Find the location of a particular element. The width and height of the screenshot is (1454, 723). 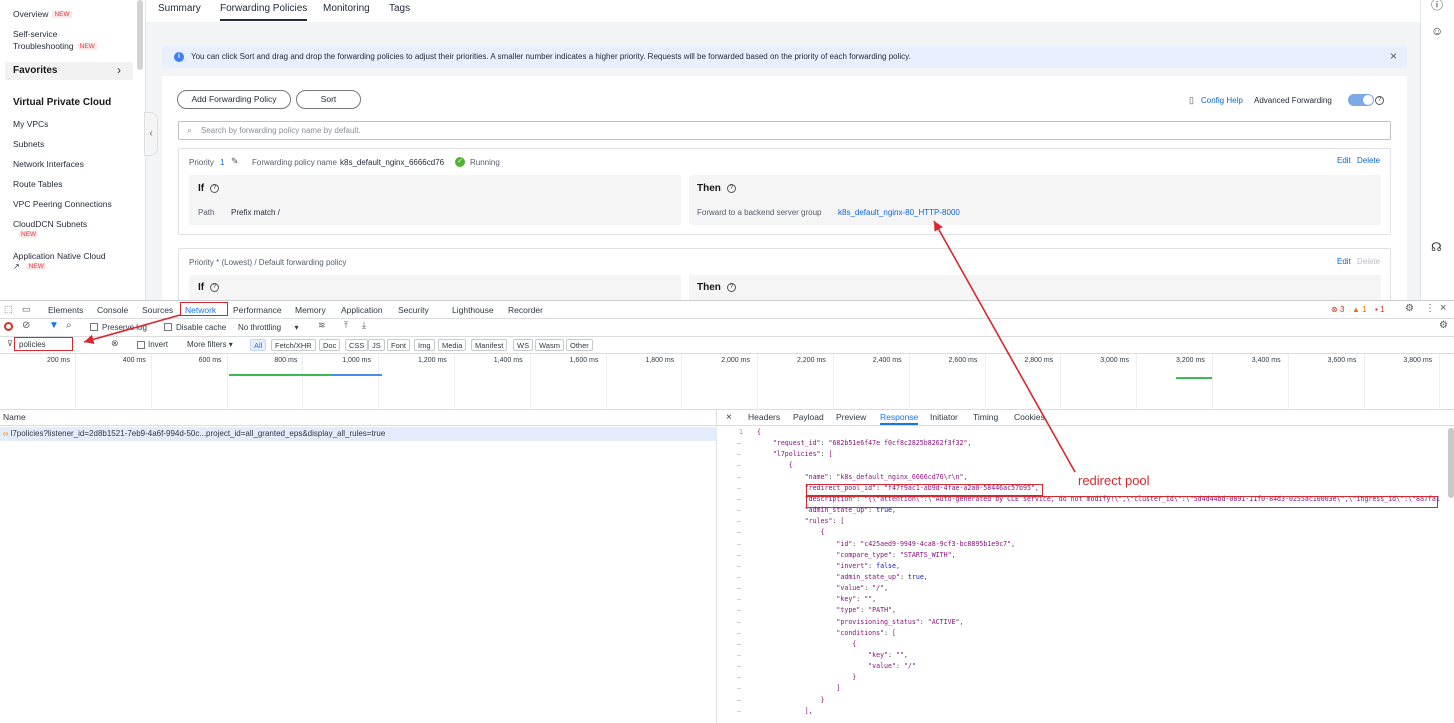

name-column-header: Name is located at coordinates (358, 418).